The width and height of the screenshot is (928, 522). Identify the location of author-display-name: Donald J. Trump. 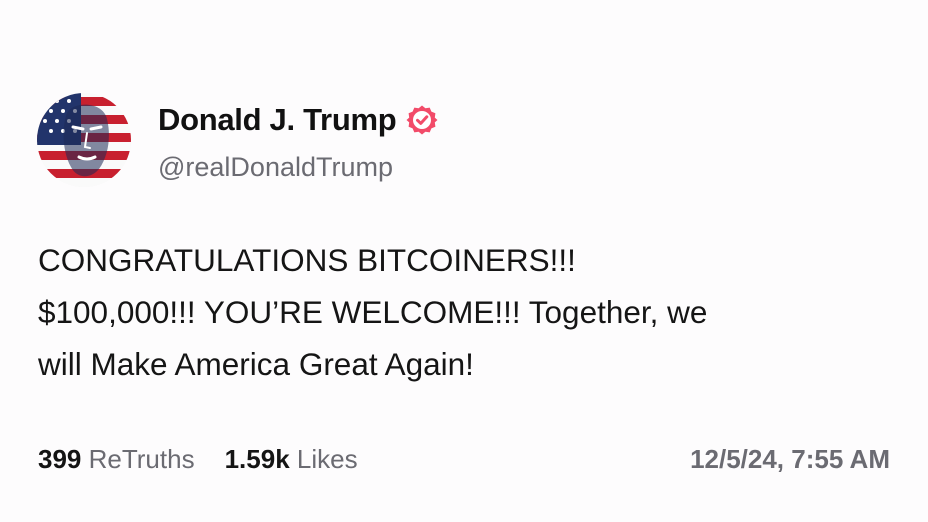
(277, 120).